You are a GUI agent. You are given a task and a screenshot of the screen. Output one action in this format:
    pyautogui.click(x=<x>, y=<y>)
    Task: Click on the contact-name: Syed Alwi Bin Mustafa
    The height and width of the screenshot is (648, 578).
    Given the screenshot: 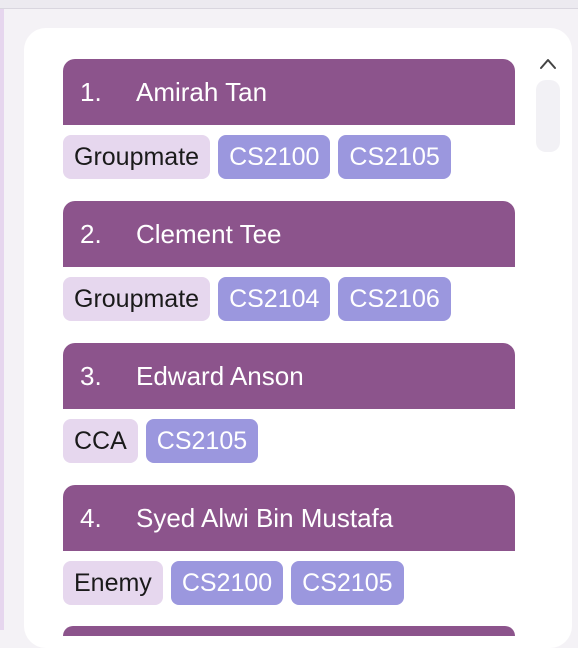 What is the action you would take?
    pyautogui.click(x=265, y=517)
    